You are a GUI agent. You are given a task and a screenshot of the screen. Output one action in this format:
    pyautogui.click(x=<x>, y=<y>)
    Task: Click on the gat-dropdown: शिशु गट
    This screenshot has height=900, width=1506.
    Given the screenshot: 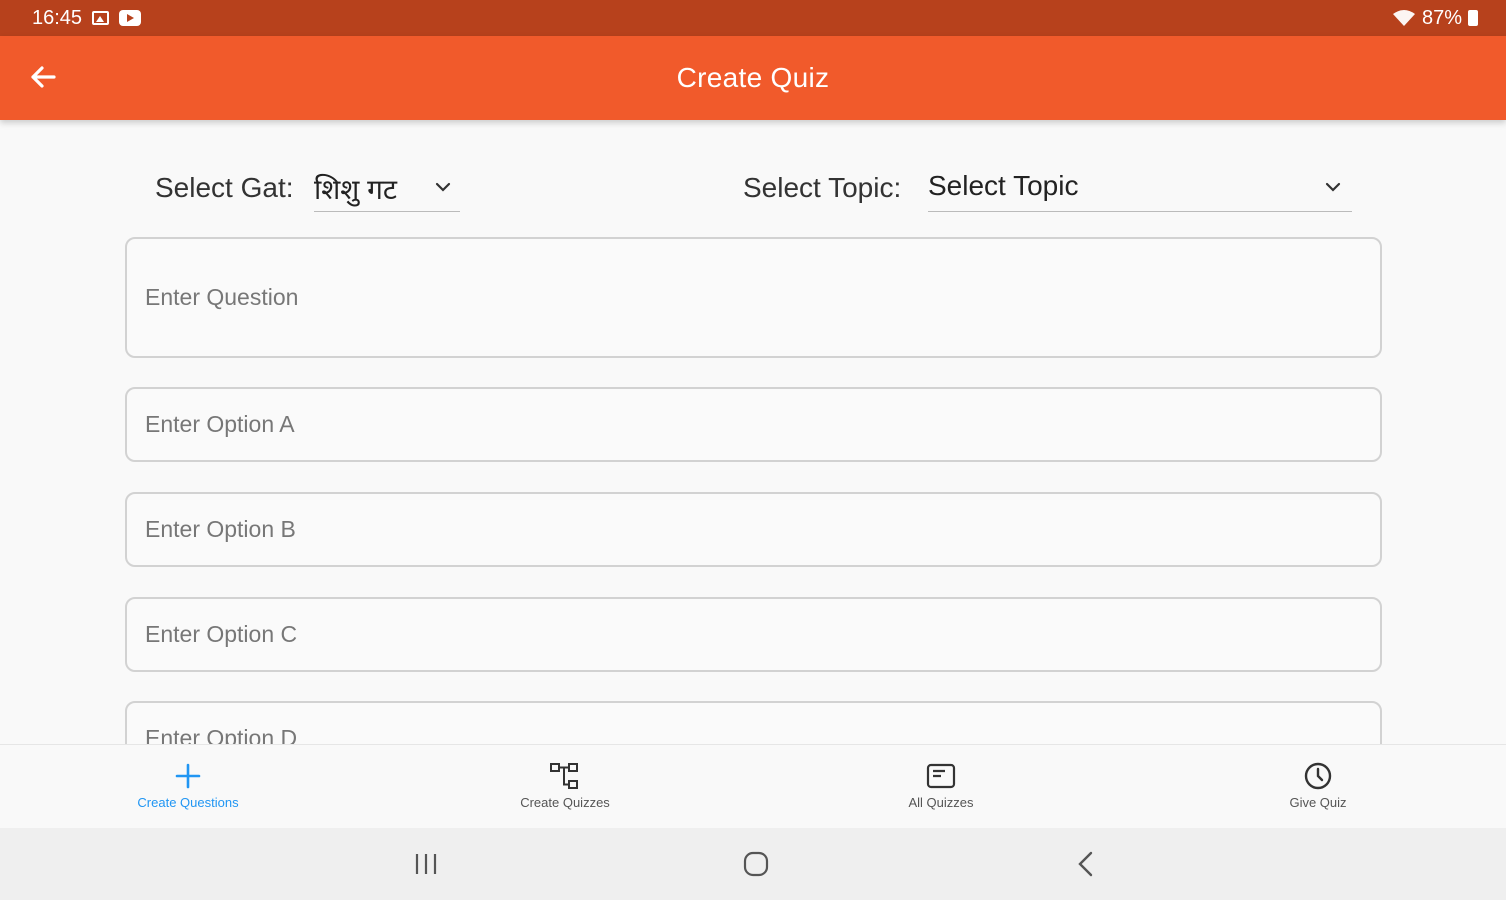 What is the action you would take?
    pyautogui.click(x=387, y=186)
    